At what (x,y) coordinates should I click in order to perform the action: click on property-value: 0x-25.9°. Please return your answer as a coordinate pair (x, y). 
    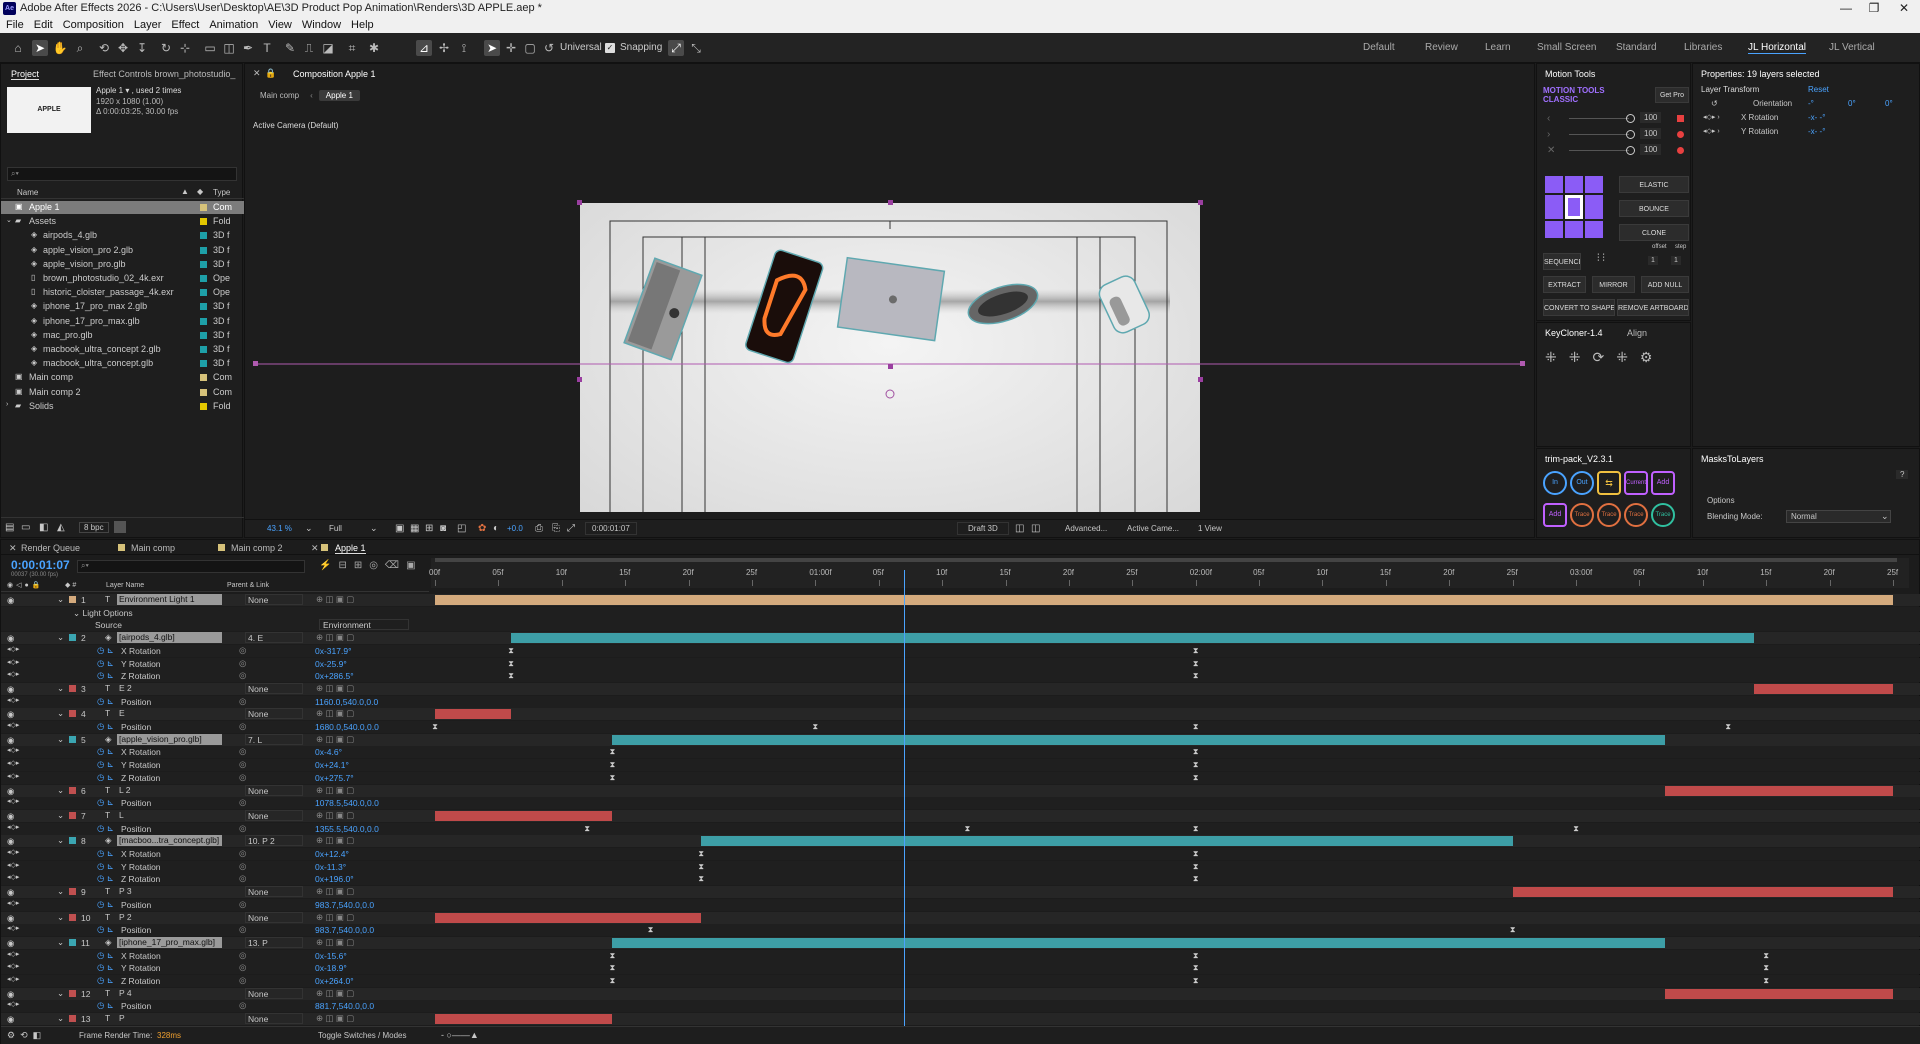
    Looking at the image, I should click on (331, 664).